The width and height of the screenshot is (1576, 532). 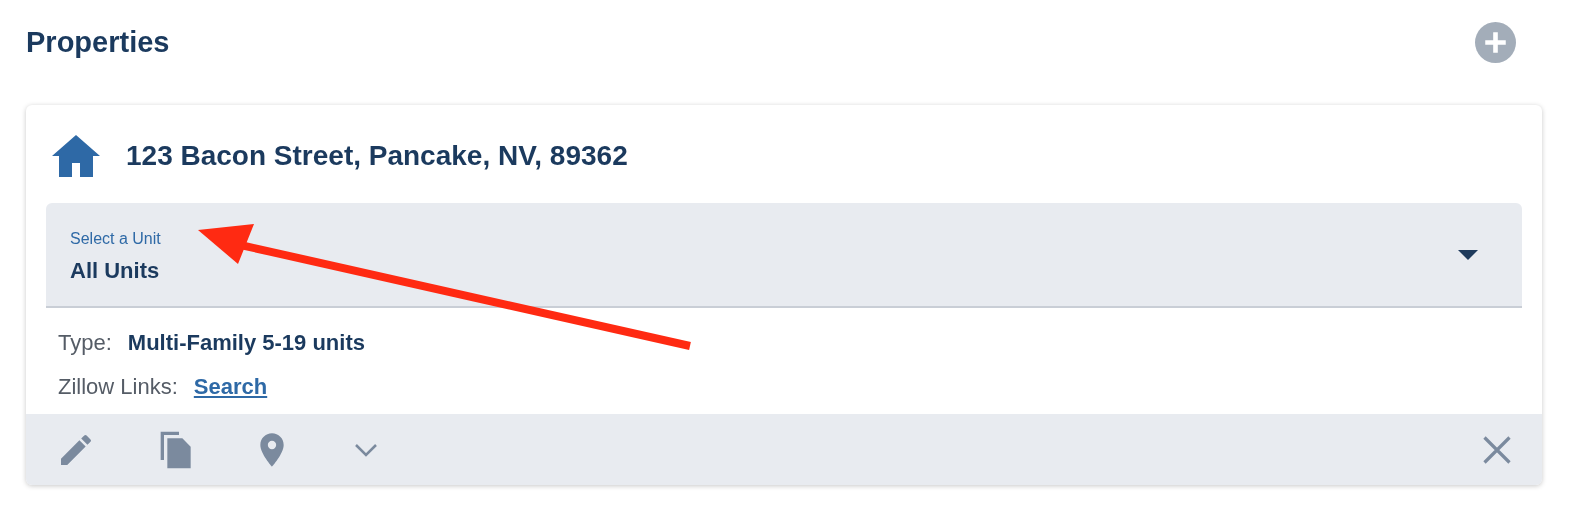 I want to click on detail-label: Type:, so click(x=85, y=343).